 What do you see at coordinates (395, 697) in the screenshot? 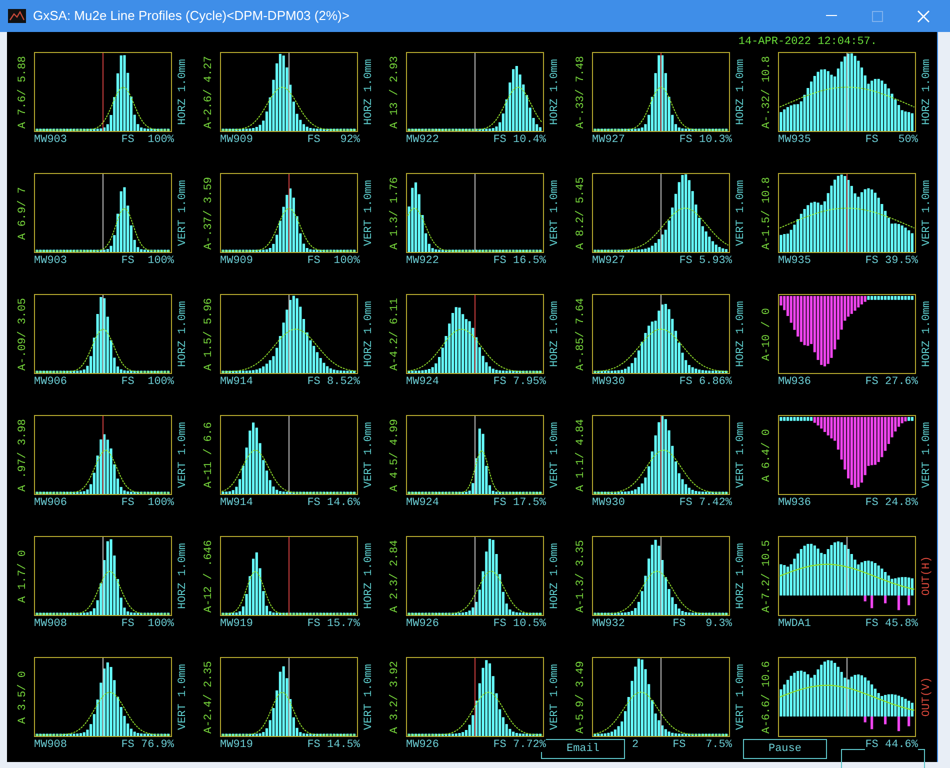
I see `range-label: A 3.2/ 3.92` at bounding box center [395, 697].